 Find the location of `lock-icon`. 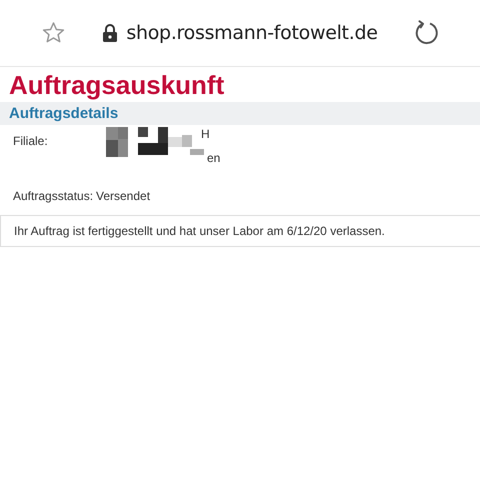

lock-icon is located at coordinates (110, 33).